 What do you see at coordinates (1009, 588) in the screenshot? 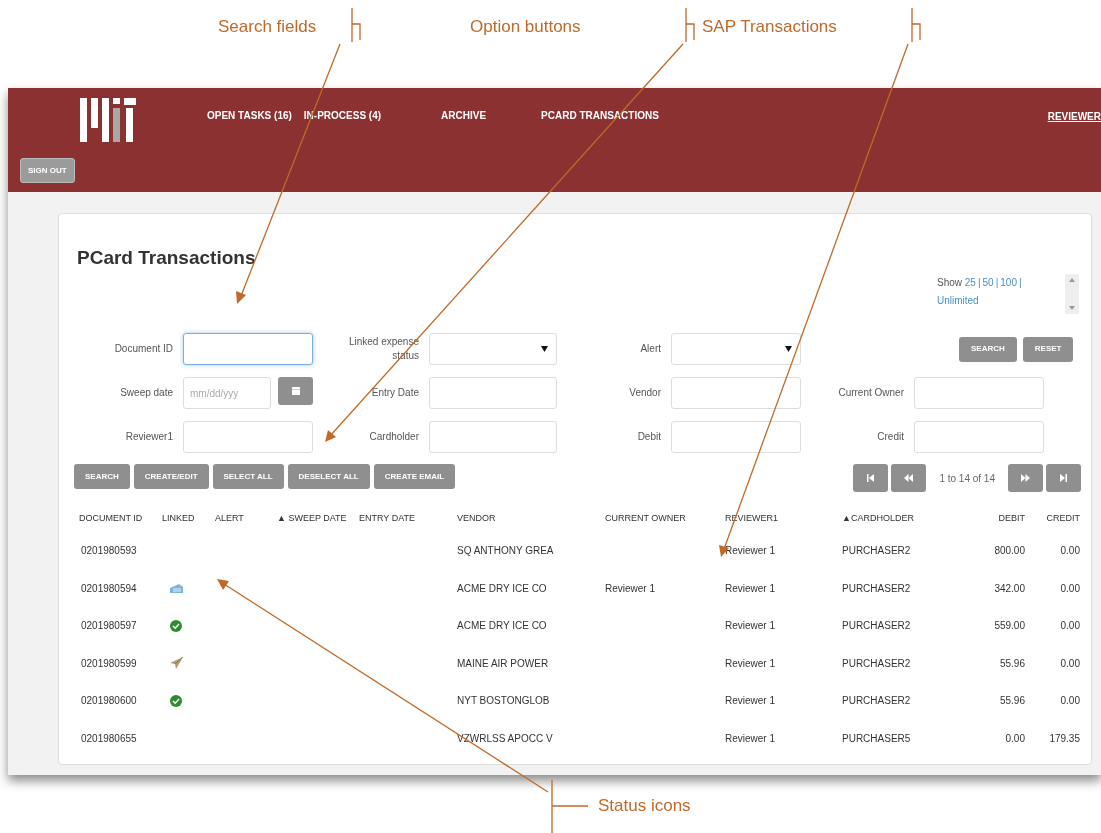
I see `table-cell-text: 342.00` at bounding box center [1009, 588].